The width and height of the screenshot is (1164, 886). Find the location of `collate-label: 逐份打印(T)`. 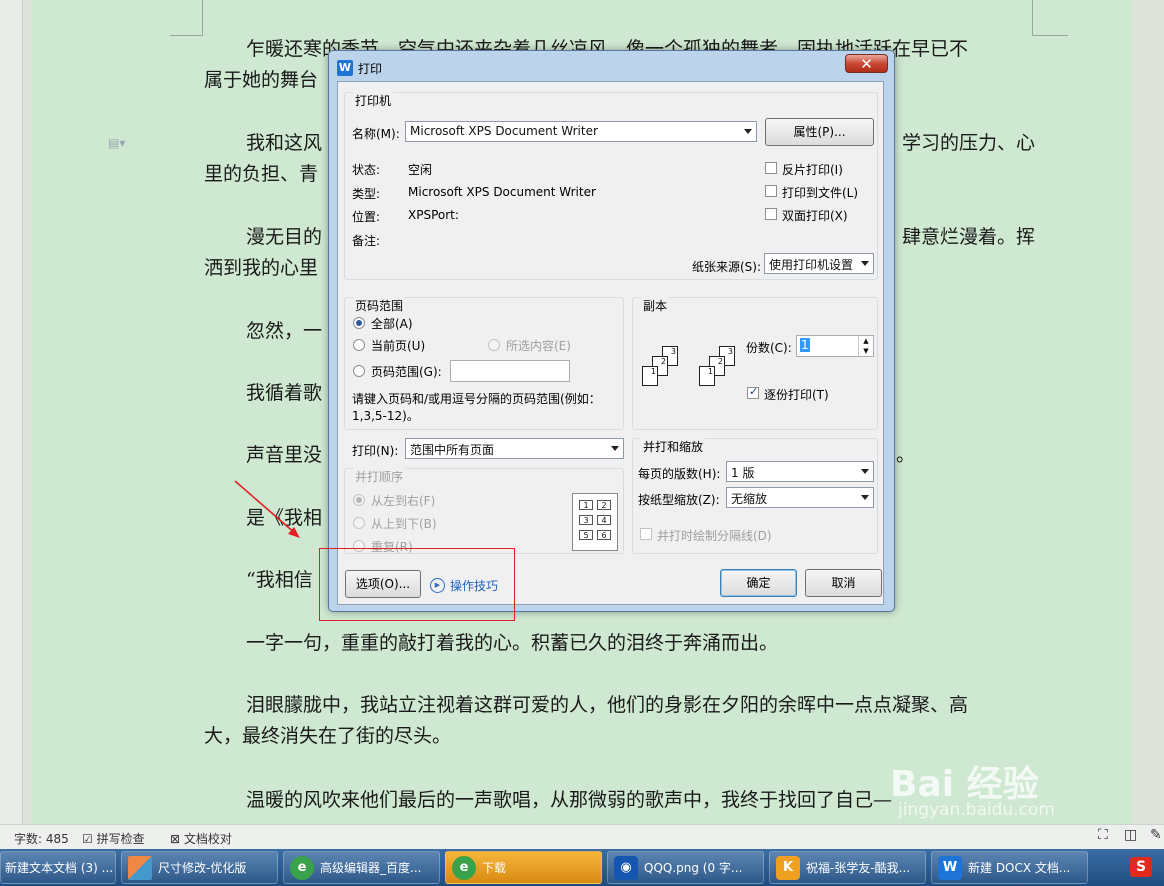

collate-label: 逐份打印(T) is located at coordinates (796, 395).